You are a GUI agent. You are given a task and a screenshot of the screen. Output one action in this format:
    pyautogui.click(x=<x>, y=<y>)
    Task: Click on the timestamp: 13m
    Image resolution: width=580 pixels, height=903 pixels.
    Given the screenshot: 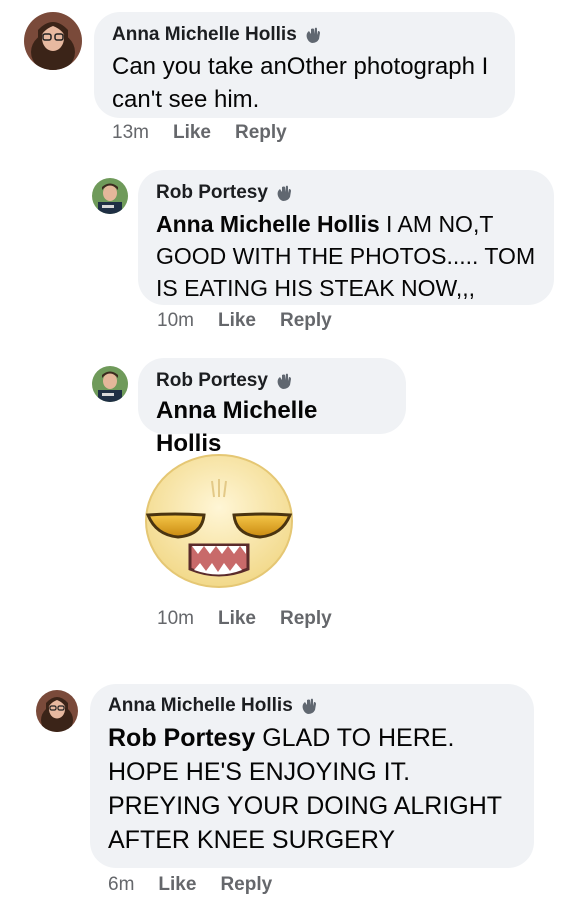 What is the action you would take?
    pyautogui.click(x=130, y=133)
    